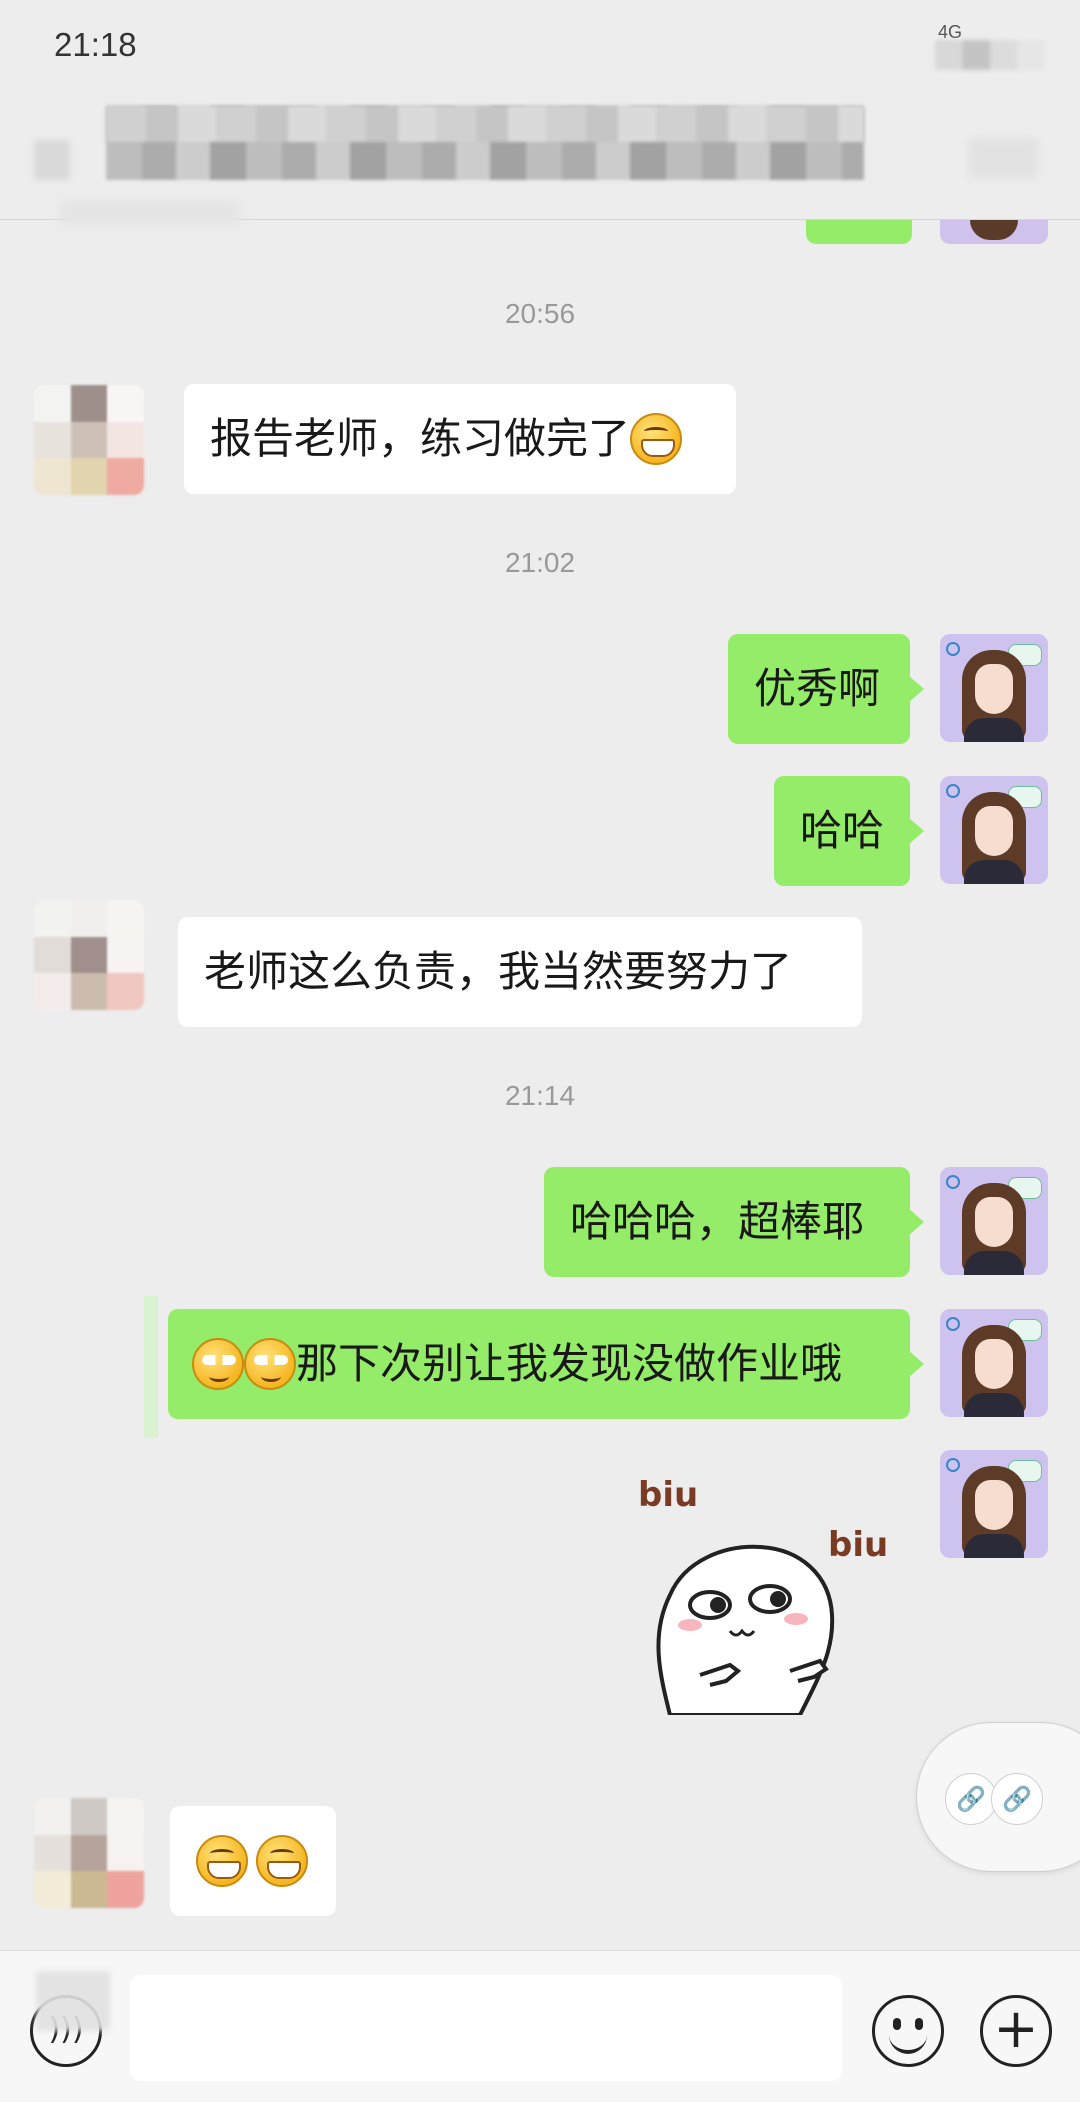  What do you see at coordinates (540, 1095) in the screenshot?
I see `timestamp: 21:14` at bounding box center [540, 1095].